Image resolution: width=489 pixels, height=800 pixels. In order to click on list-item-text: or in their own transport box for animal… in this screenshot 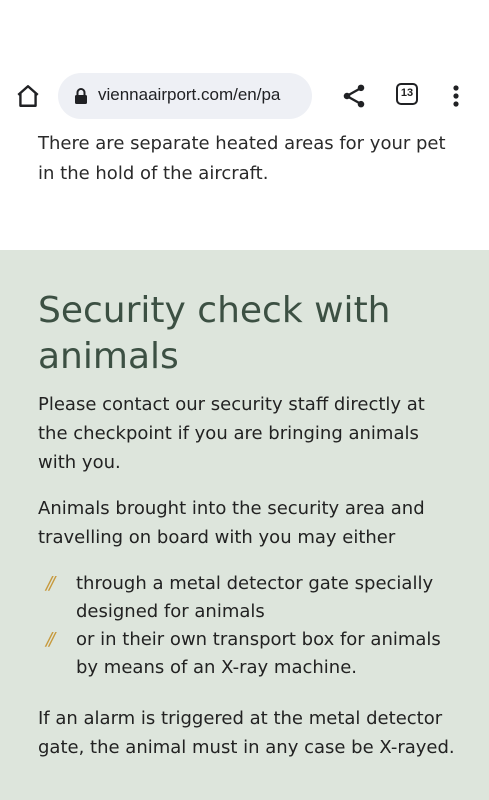, I will do `click(258, 653)`.